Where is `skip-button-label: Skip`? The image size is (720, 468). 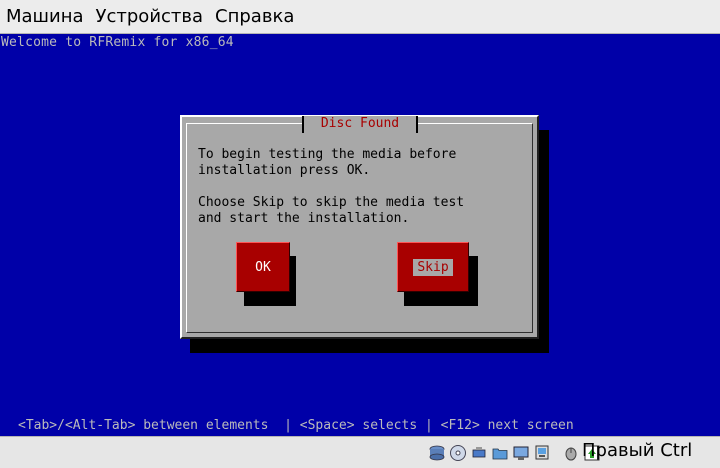
skip-button-label: Skip is located at coordinates (433, 267).